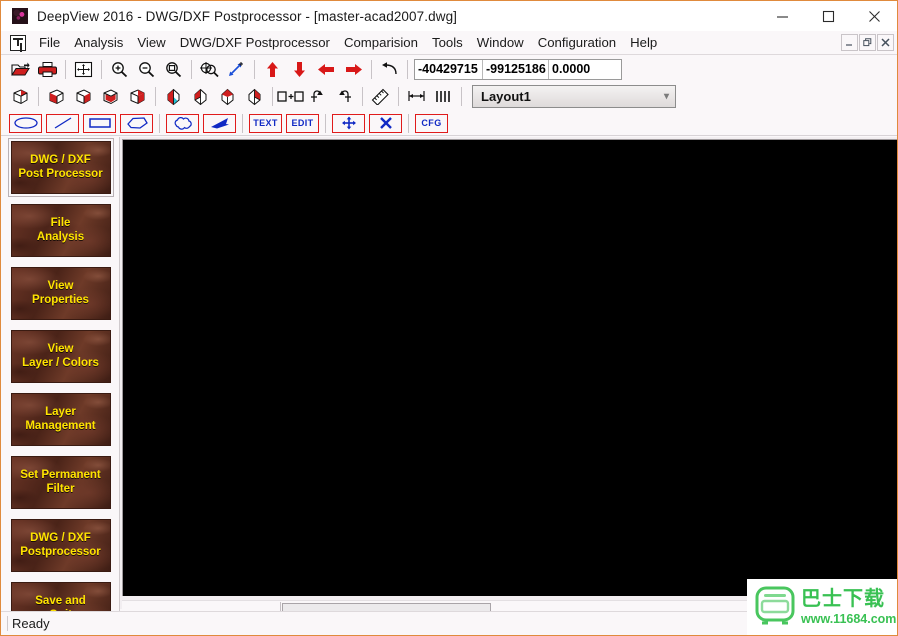 This screenshot has width=898, height=636. What do you see at coordinates (506, 96) in the screenshot?
I see `layout-select-value: Layout1` at bounding box center [506, 96].